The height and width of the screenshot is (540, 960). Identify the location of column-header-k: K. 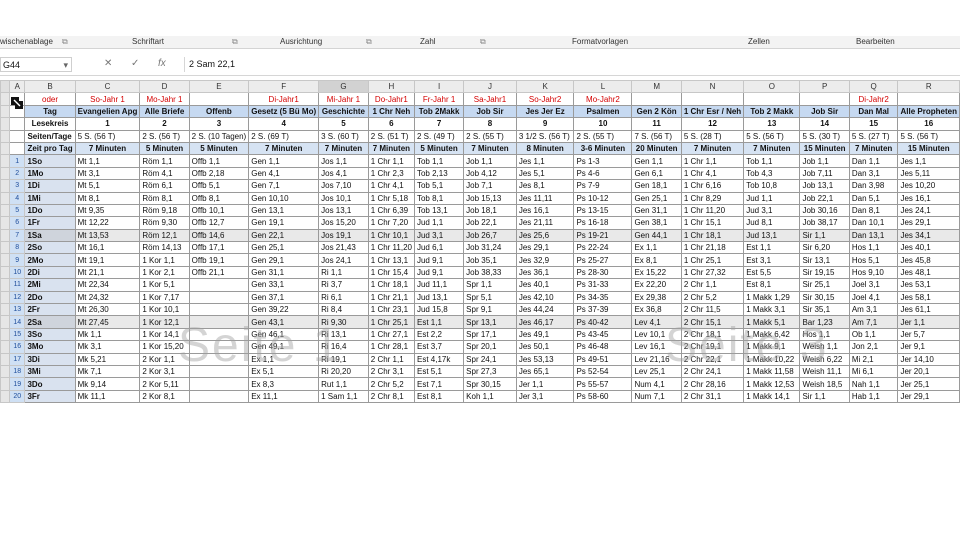
(545, 86).